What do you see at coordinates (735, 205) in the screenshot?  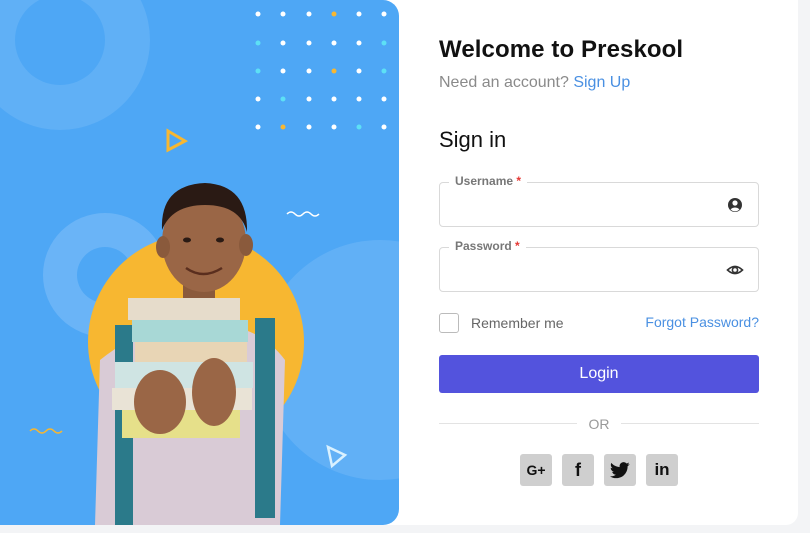 I see `user-circle-icon` at bounding box center [735, 205].